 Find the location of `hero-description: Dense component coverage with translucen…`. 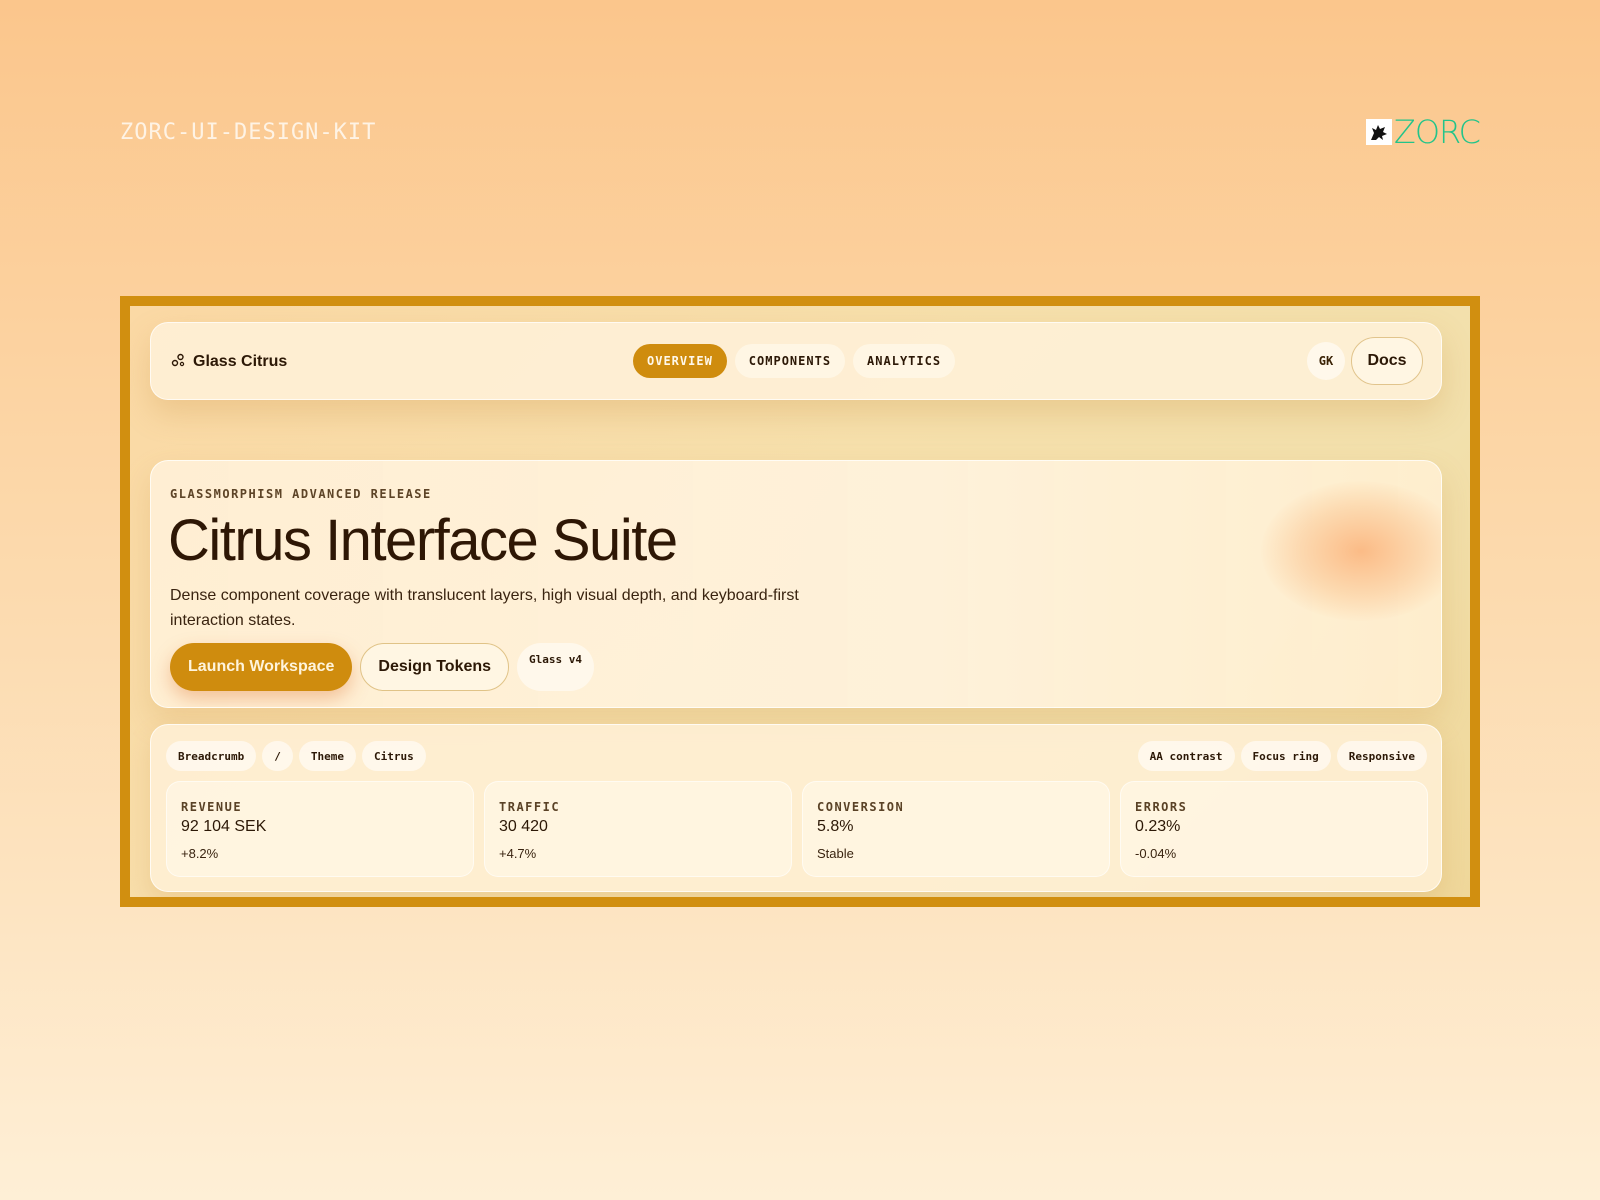

hero-description: Dense component coverage with translucen… is located at coordinates (484, 608).